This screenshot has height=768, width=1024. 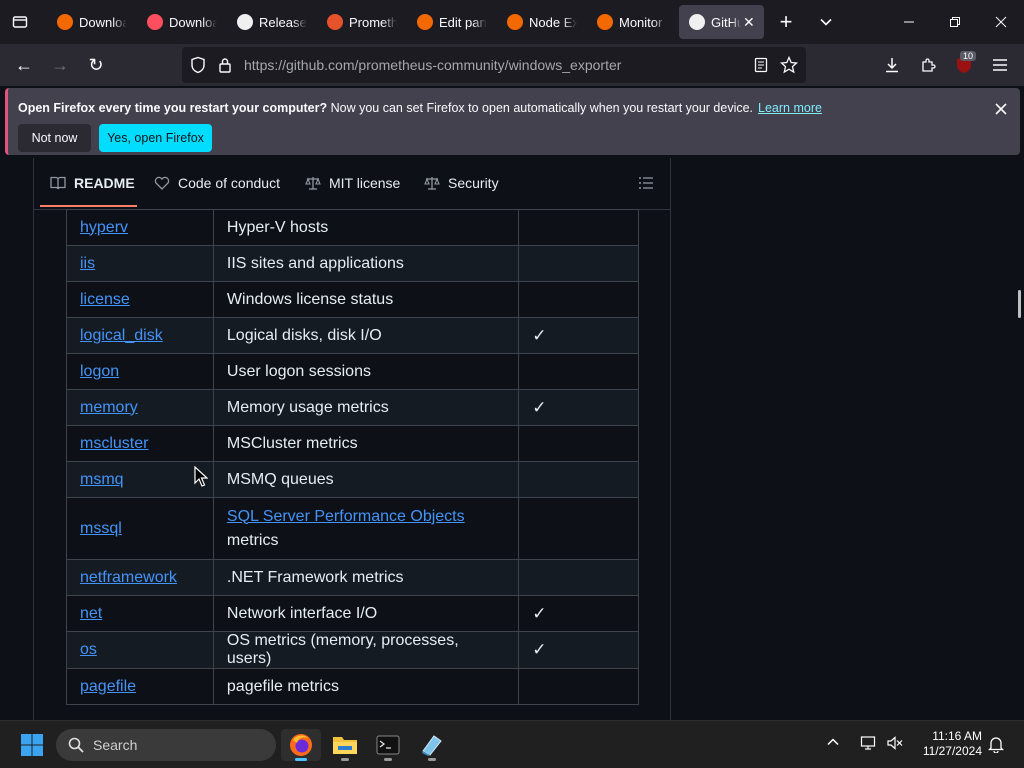 What do you see at coordinates (451, 22) in the screenshot?
I see `browser-tab: Edit panel` at bounding box center [451, 22].